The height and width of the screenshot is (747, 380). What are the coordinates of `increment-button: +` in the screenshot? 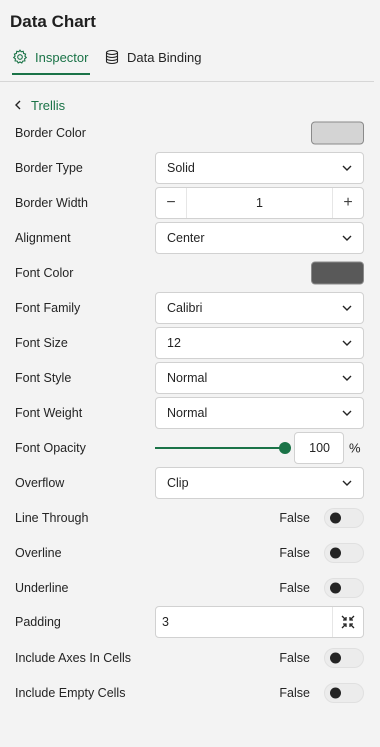 It's located at (347, 203).